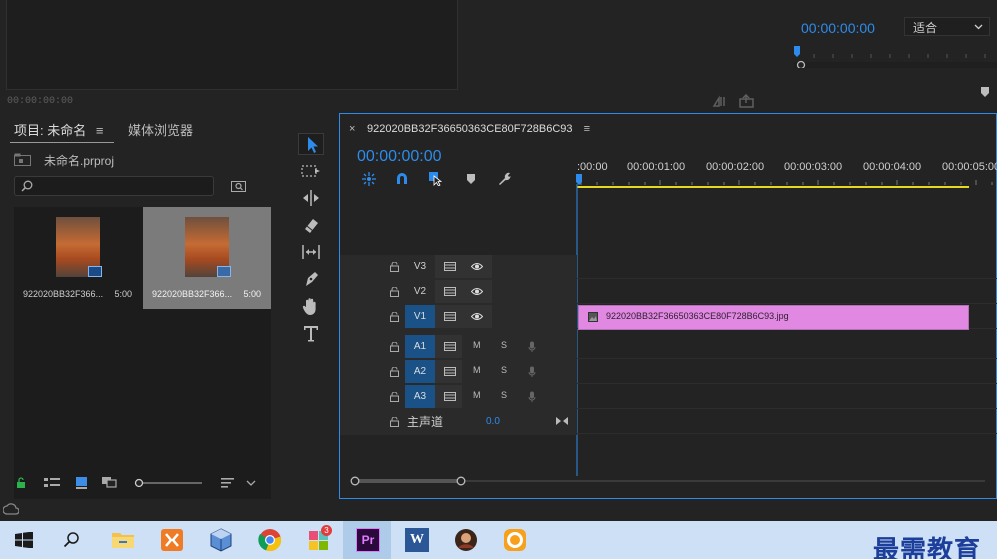  I want to click on wrench-icon, so click(504, 178).